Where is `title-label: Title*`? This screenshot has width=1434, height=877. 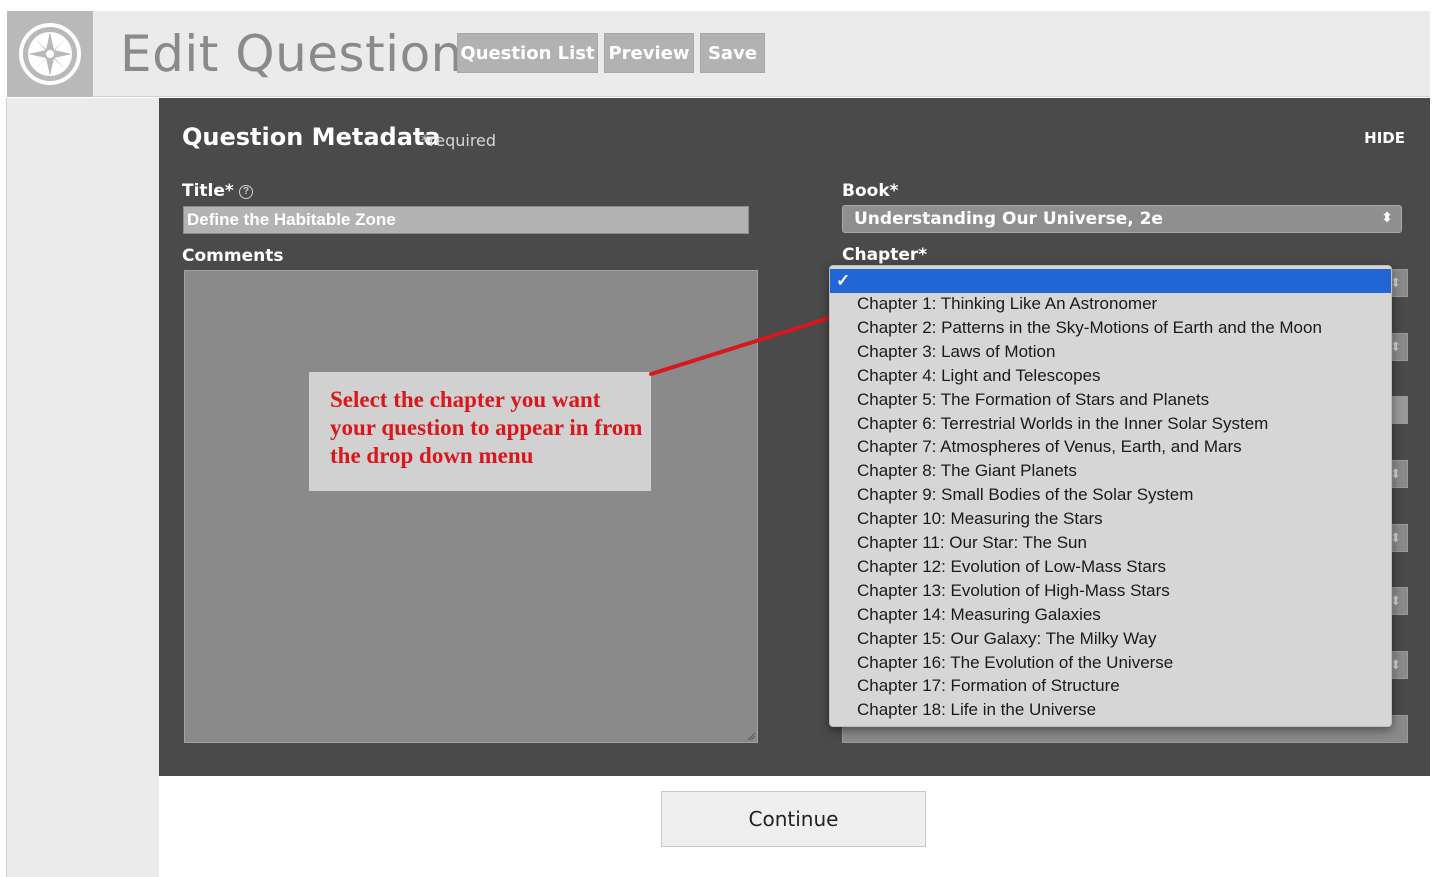
title-label: Title* is located at coordinates (208, 191).